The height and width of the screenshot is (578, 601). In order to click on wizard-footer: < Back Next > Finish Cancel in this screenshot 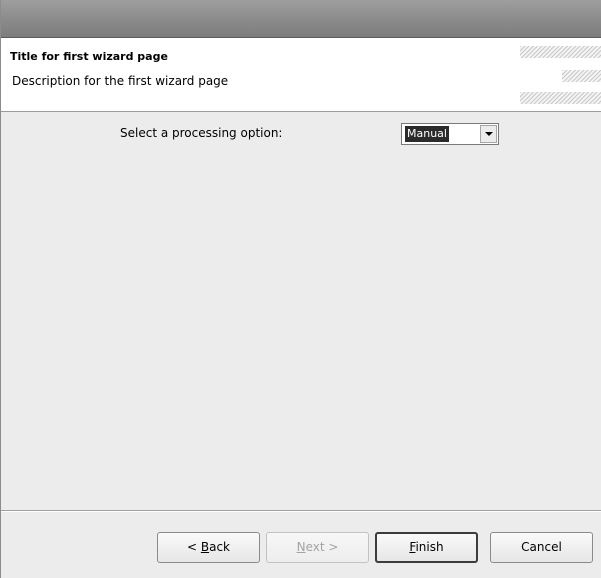, I will do `click(301, 545)`.